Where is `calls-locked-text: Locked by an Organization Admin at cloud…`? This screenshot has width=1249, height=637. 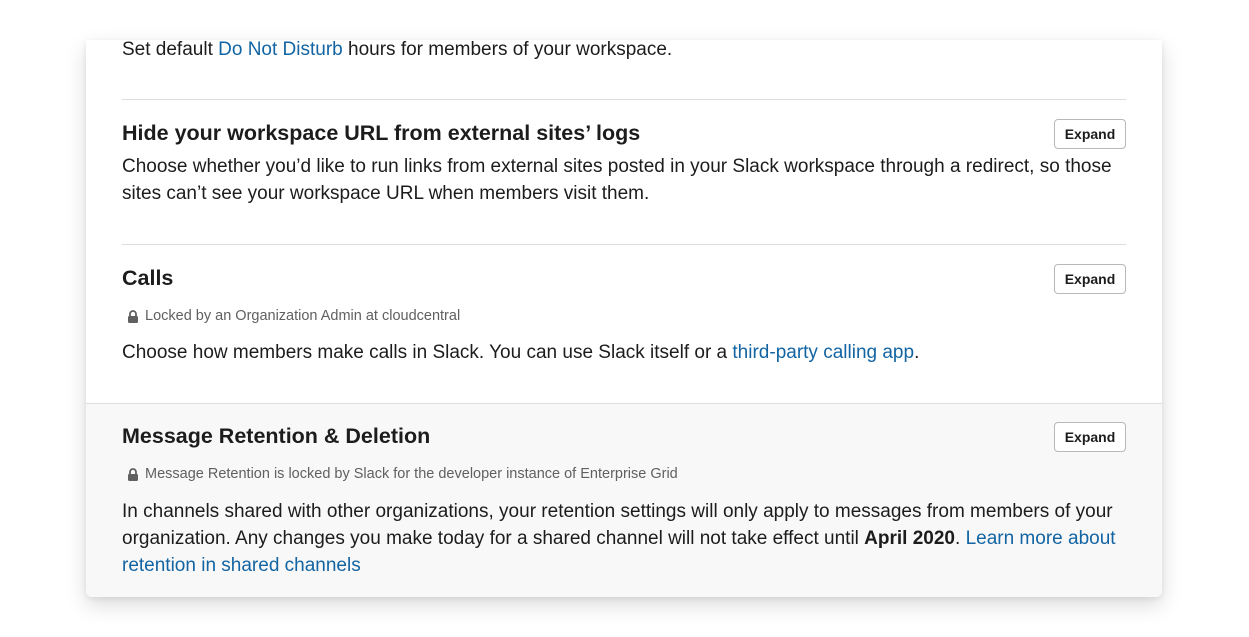 calls-locked-text: Locked by an Organization Admin at cloud… is located at coordinates (303, 316).